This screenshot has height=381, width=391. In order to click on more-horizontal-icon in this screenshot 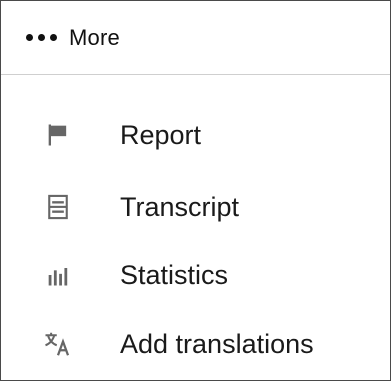, I will do `click(41, 37)`.